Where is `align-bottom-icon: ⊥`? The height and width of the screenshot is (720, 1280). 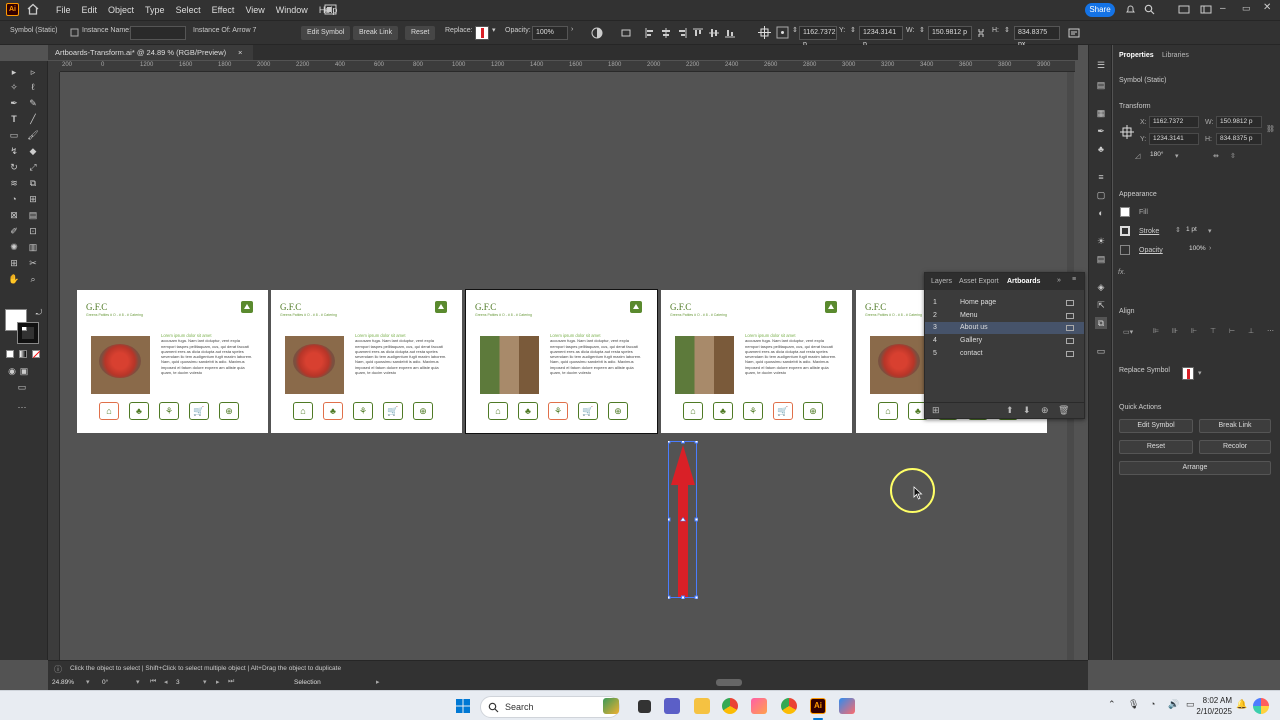 align-bottom-icon: ⊥ is located at coordinates (1251, 331).